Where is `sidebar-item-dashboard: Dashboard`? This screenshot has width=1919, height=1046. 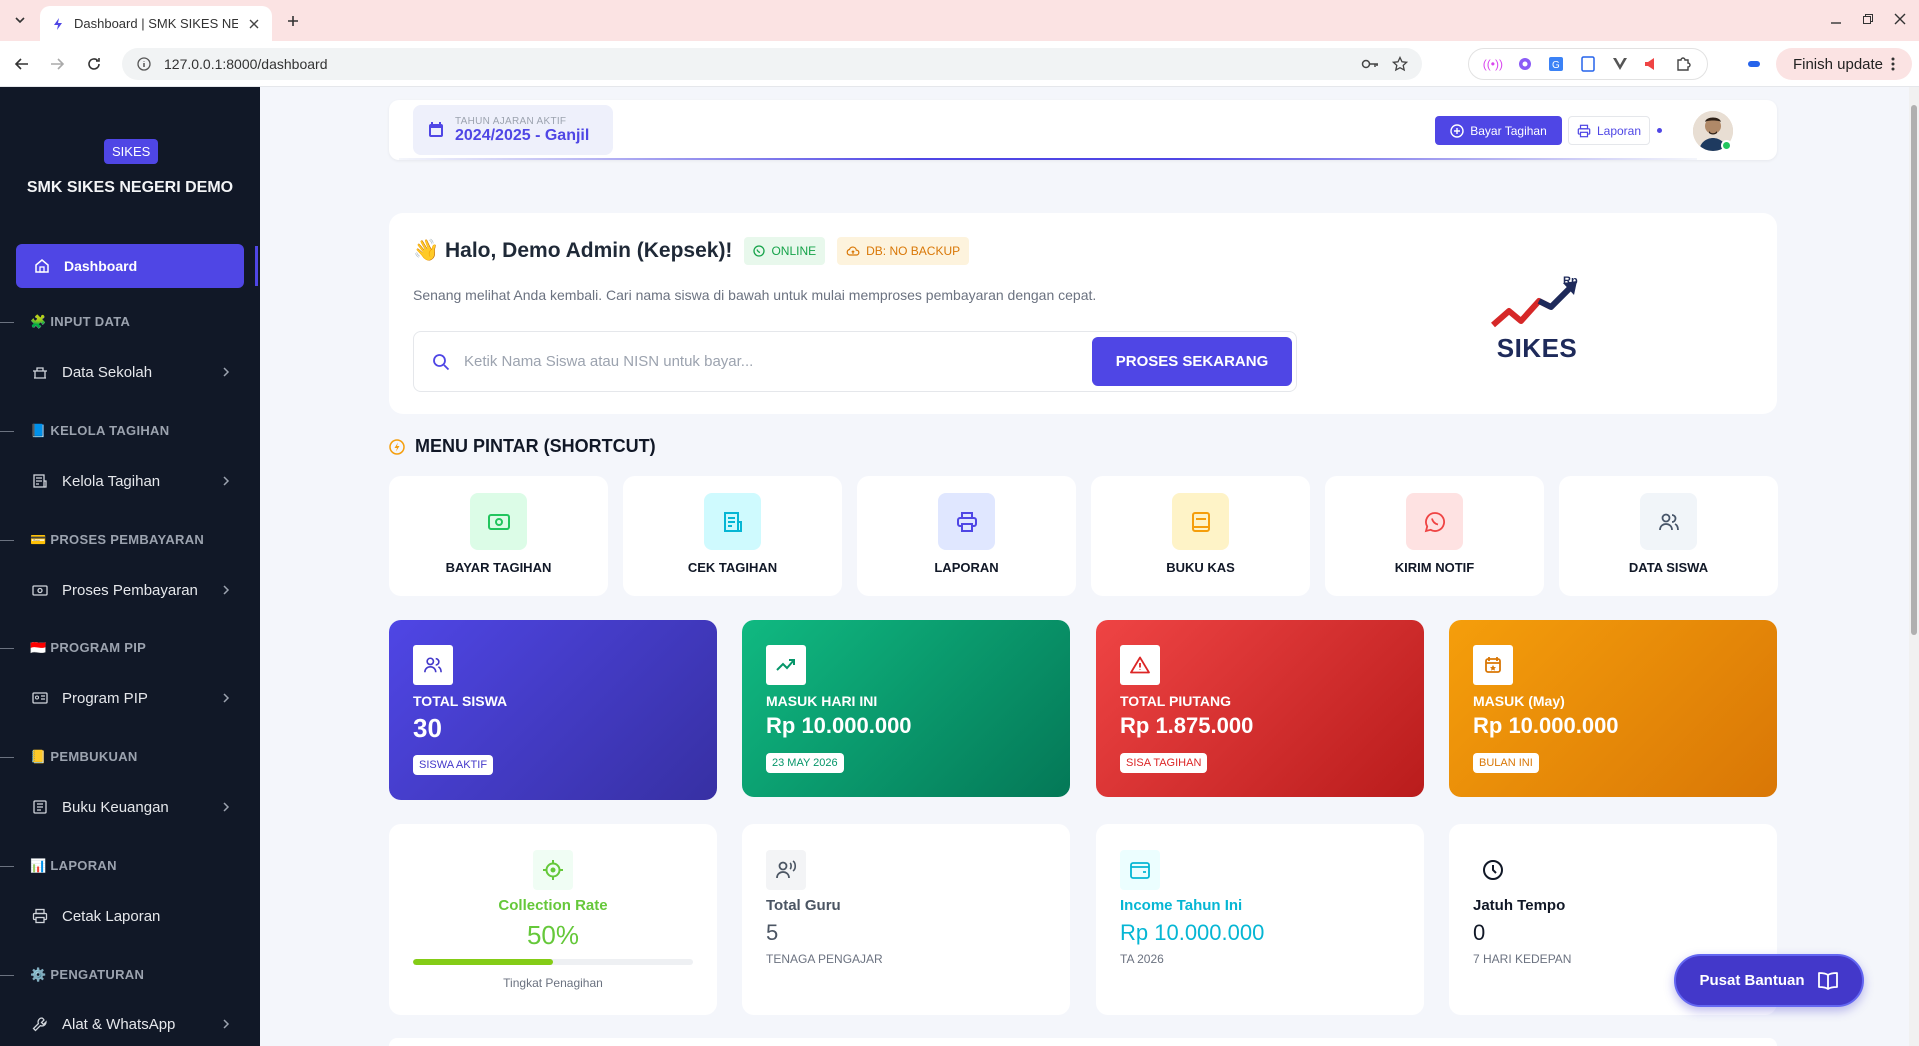 sidebar-item-dashboard: Dashboard is located at coordinates (130, 266).